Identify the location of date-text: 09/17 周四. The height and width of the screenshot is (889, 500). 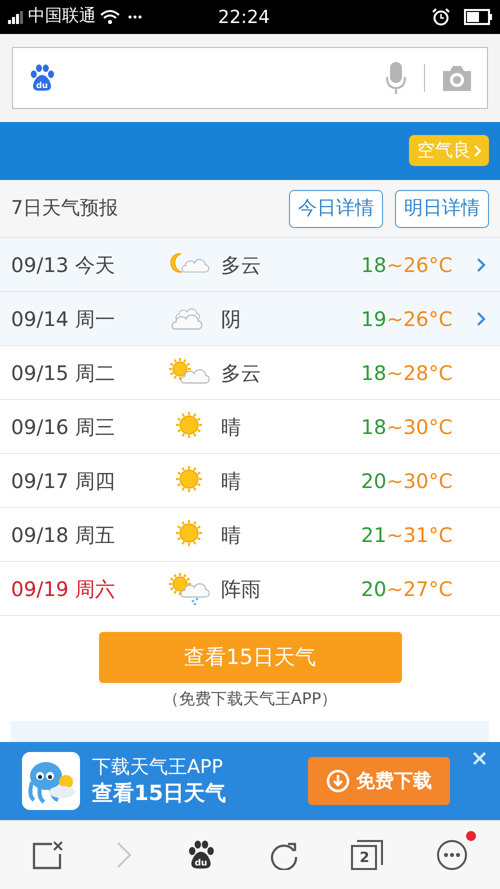
(63, 481).